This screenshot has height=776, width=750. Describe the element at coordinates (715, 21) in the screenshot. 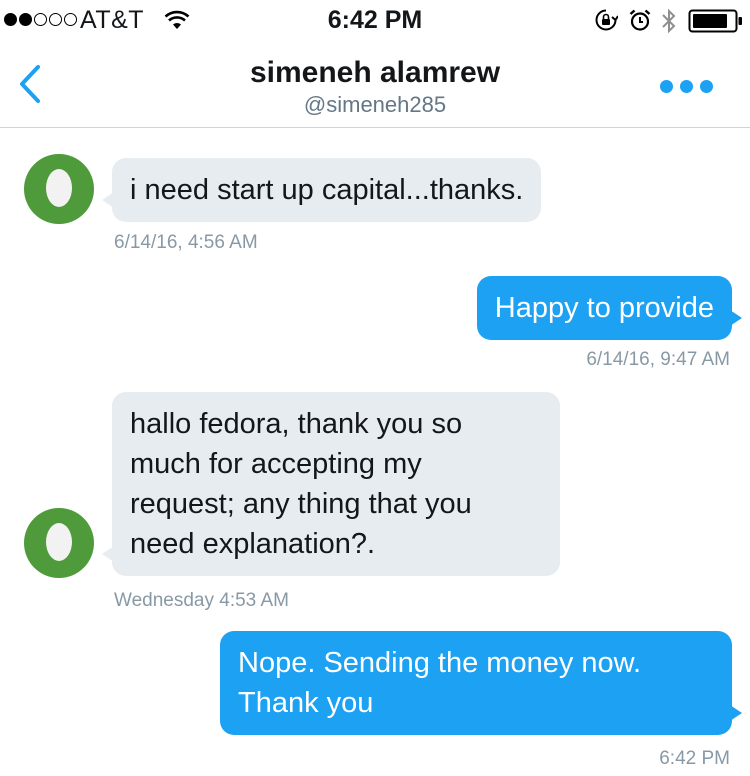

I see `battery-icon` at that location.